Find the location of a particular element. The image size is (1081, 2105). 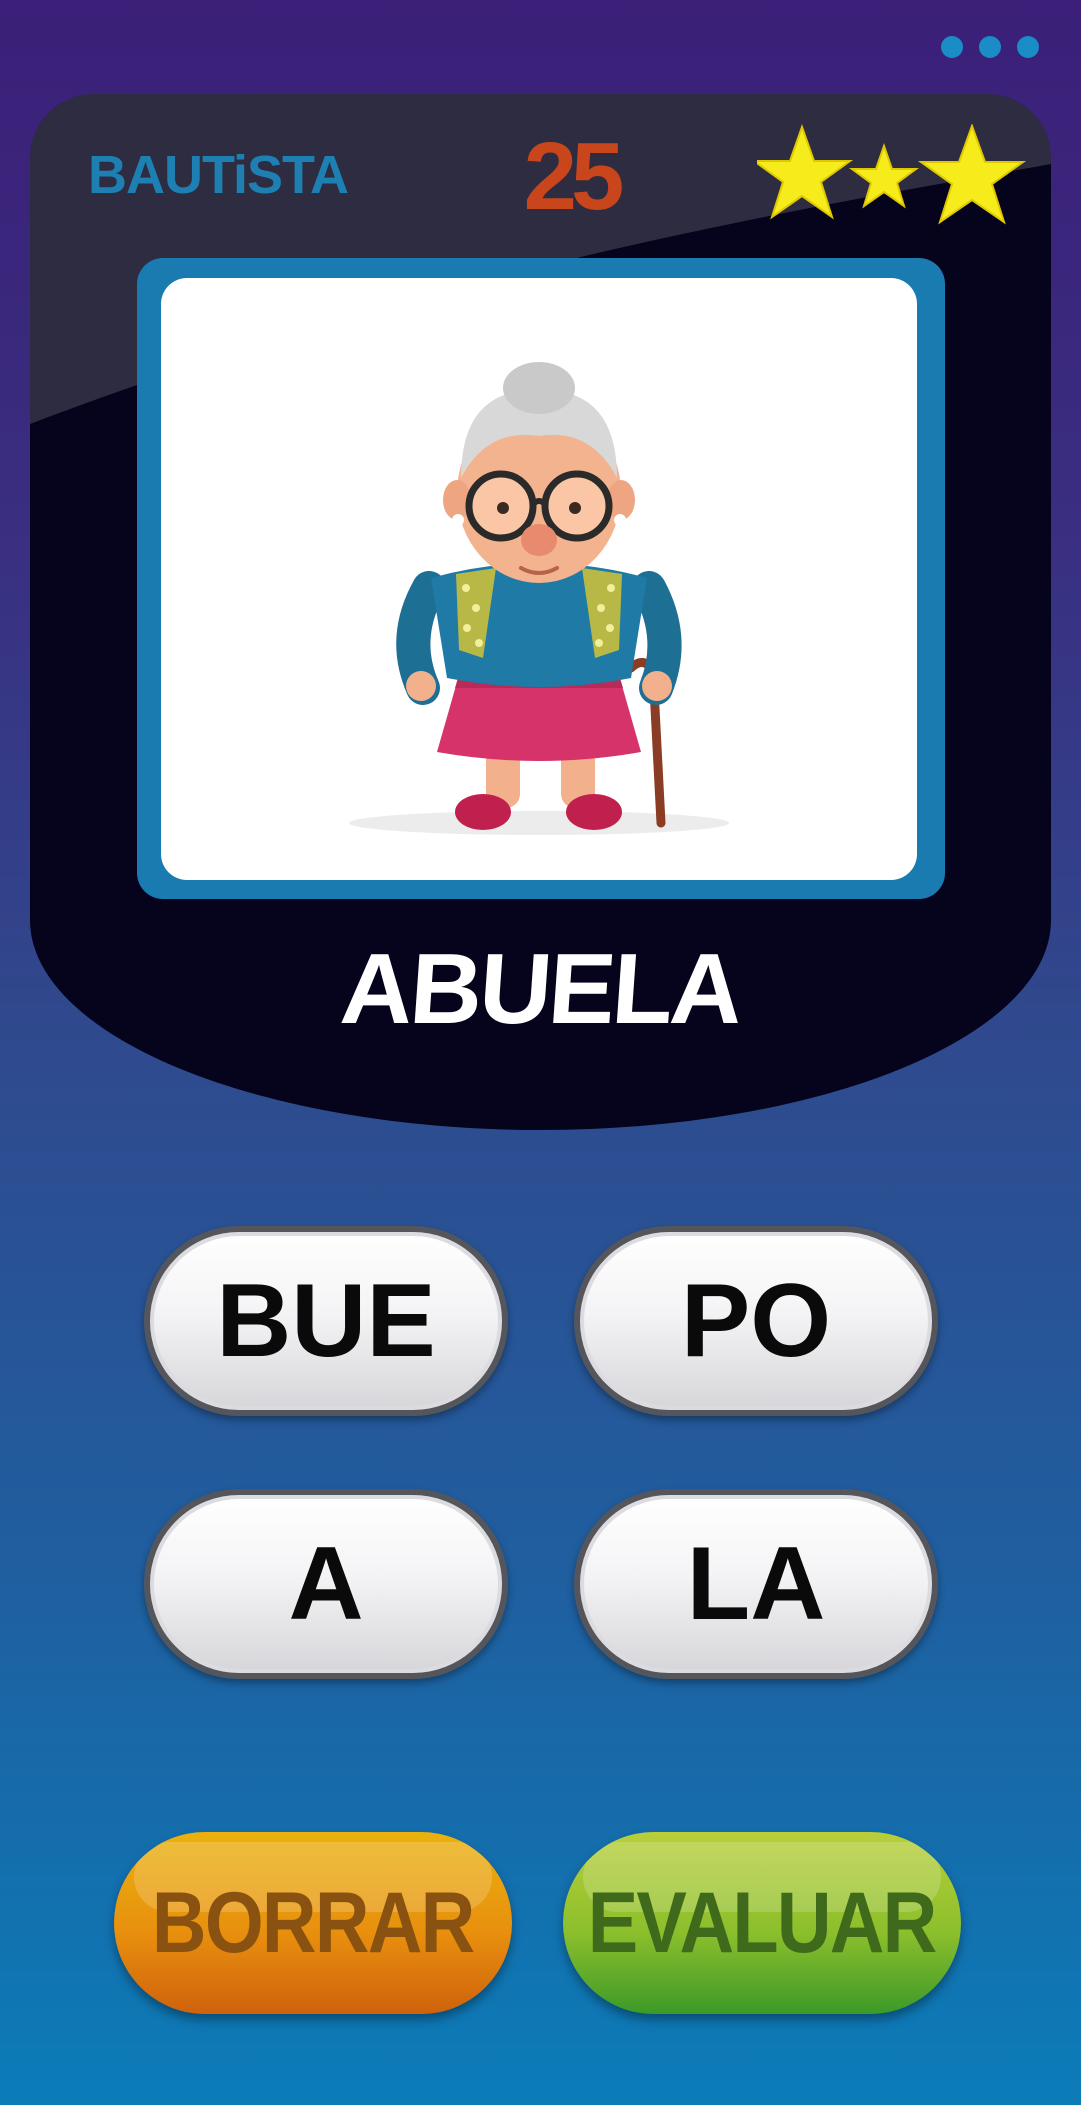

clear-button: BORRAR is located at coordinates (313, 1923).